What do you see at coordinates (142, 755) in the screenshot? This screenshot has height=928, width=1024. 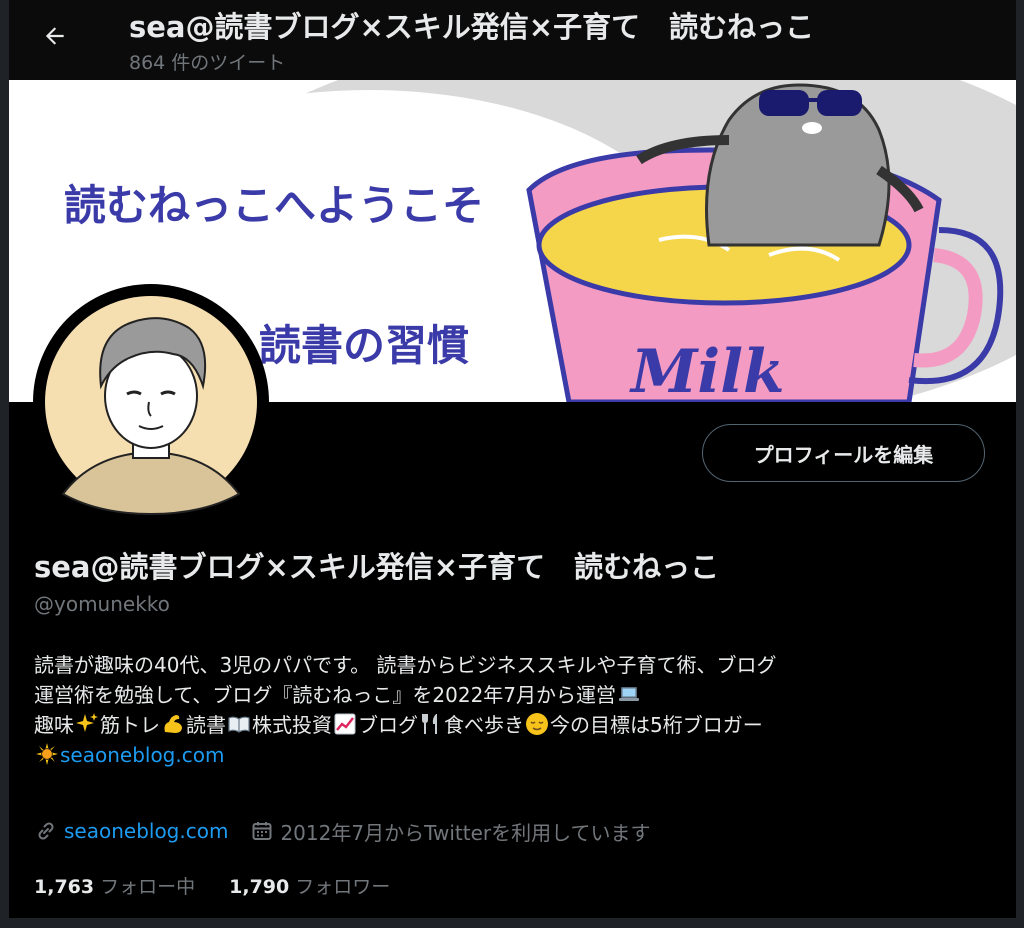 I see `bio-link: seaoneblog.com` at bounding box center [142, 755].